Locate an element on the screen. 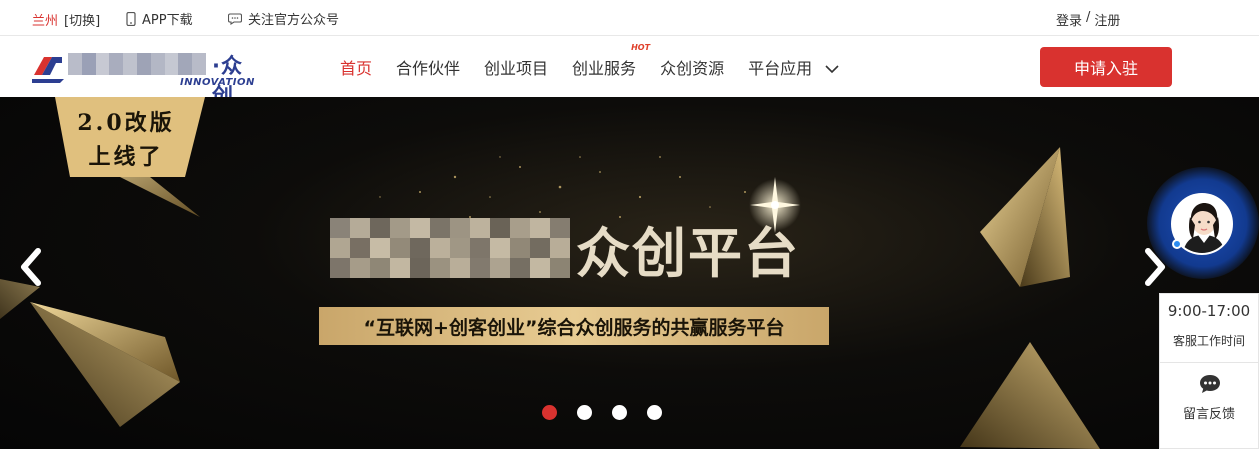 The image size is (1259, 449). headline-redacted is located at coordinates (450, 248).